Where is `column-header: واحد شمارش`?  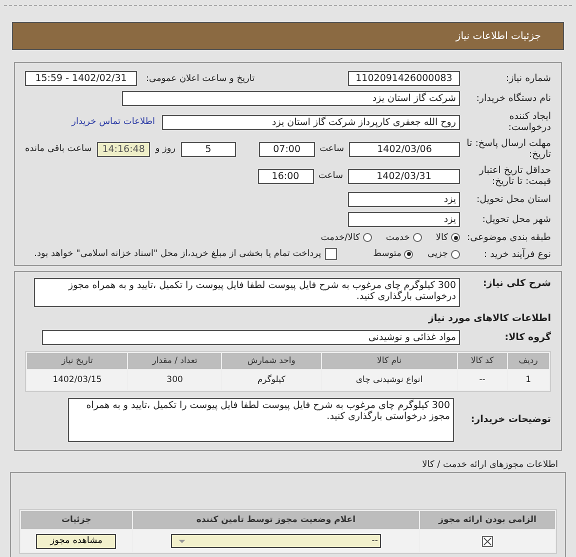 column-header: واحد شمارش is located at coordinates (271, 361).